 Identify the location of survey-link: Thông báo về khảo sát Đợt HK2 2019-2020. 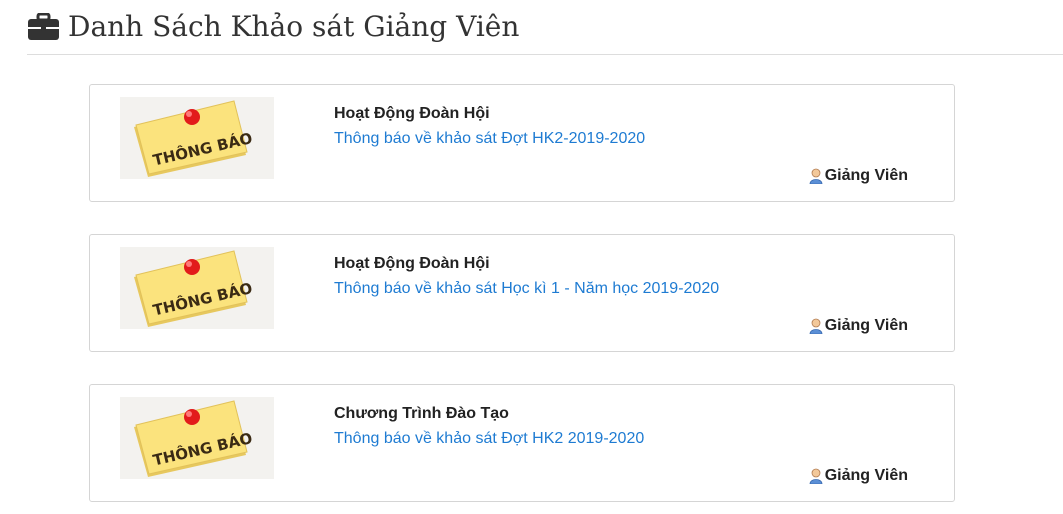
(489, 439).